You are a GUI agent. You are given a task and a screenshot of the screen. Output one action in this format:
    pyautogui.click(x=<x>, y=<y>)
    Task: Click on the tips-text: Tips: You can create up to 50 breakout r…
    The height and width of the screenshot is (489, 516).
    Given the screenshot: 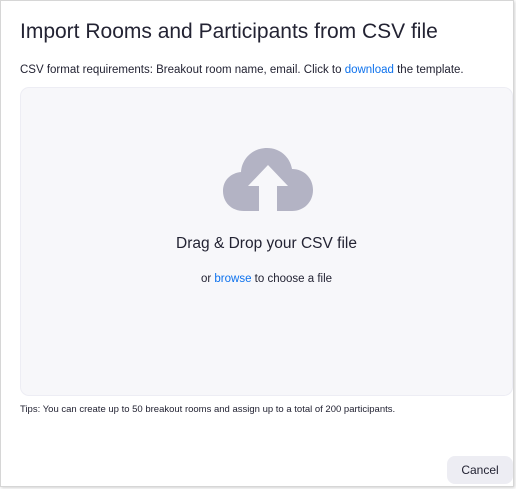 What is the action you would take?
    pyautogui.click(x=208, y=409)
    